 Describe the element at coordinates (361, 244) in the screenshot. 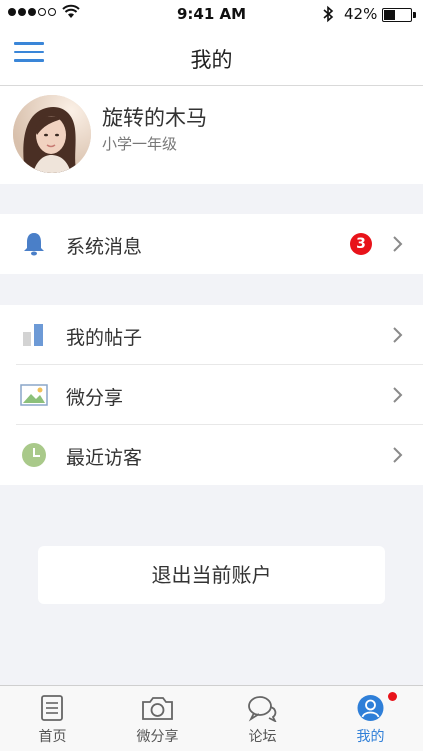

I see `unread-badge: 3` at that location.